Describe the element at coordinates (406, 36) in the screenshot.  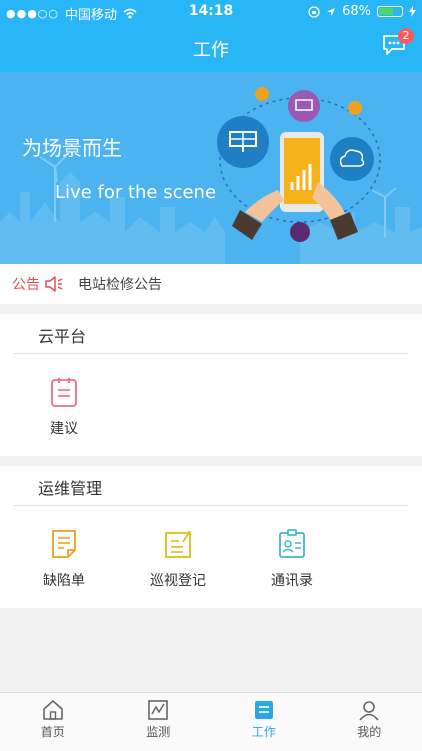
I see `message-badge: 2` at that location.